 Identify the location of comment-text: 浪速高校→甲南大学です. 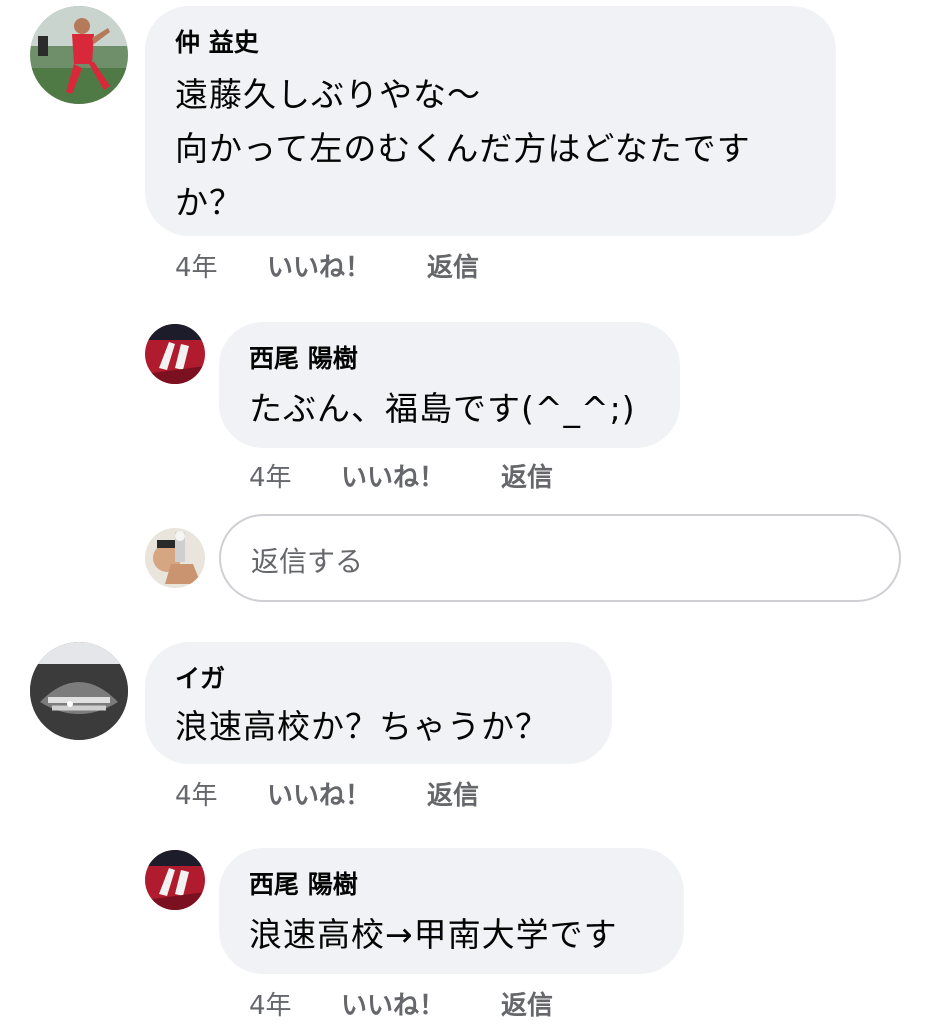
(451, 935).